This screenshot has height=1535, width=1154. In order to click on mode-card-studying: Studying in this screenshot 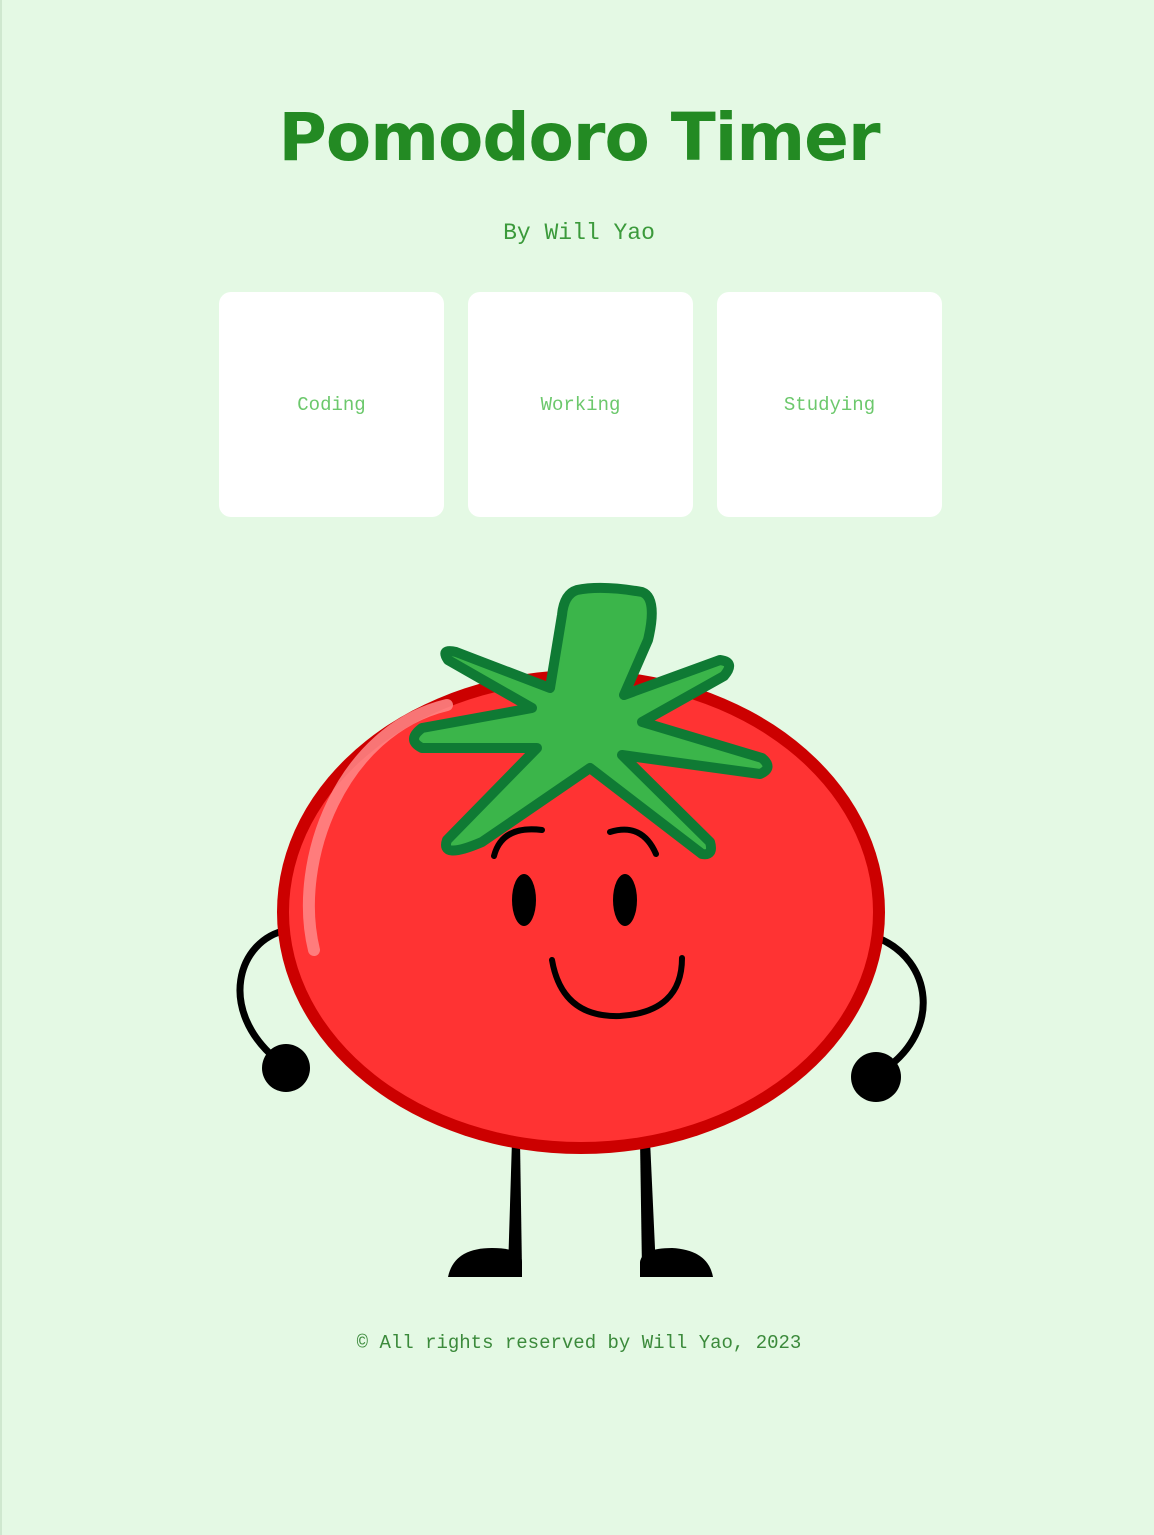, I will do `click(829, 404)`.